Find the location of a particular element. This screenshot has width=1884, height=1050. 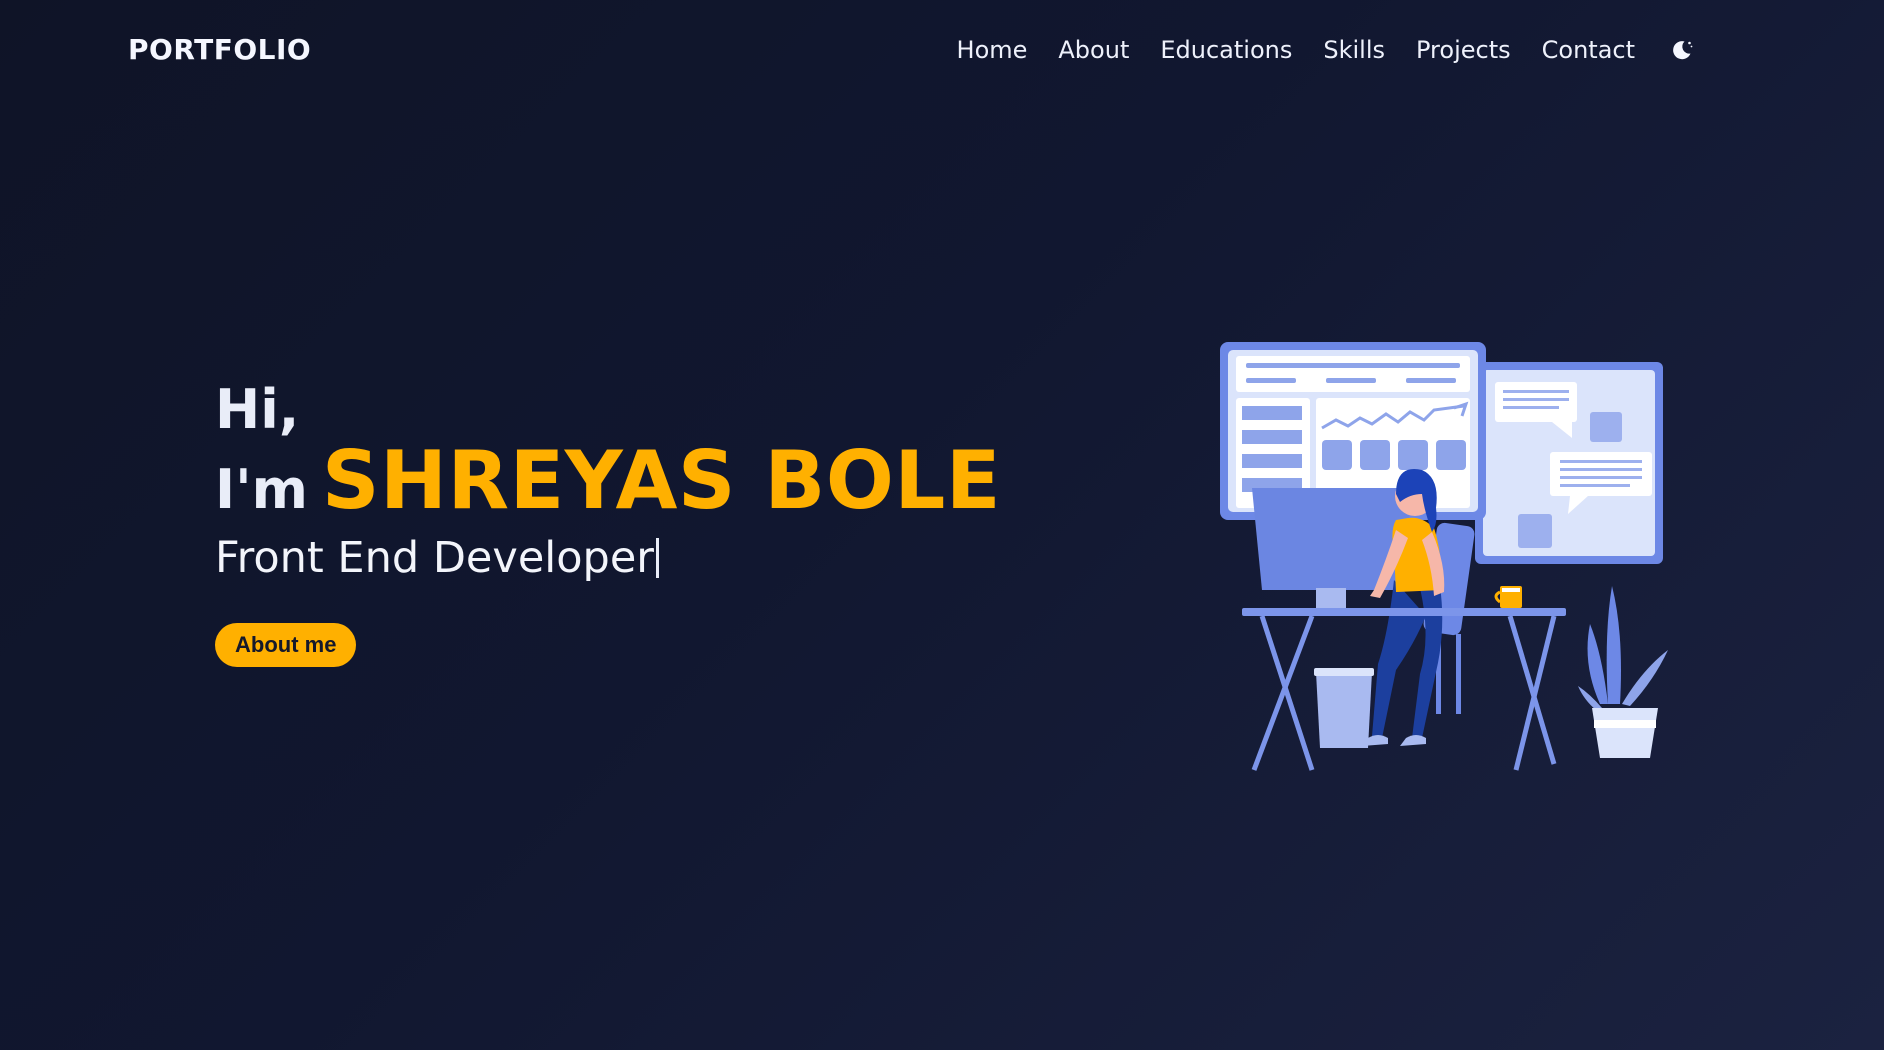

hero-role: Front End Developer is located at coordinates (434, 558).